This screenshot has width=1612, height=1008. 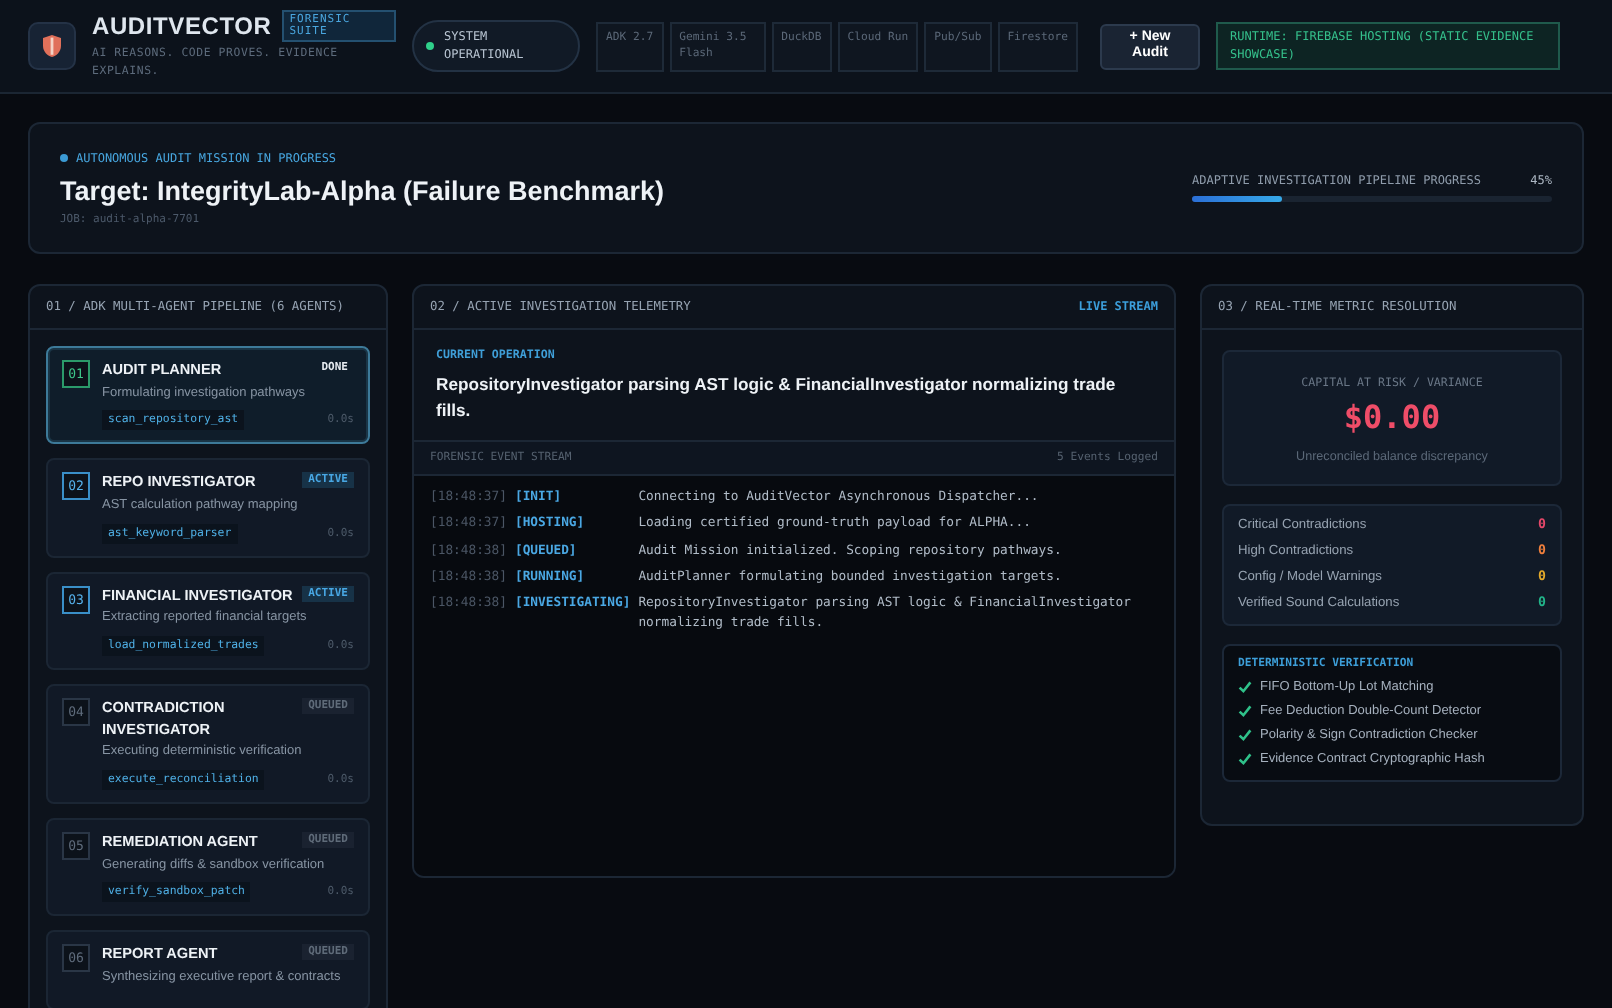 What do you see at coordinates (777, 398) in the screenshot?
I see `operation-text: RepositoryInvestigator parsing AST logic & FinancialInvestigator normalizing trade fills.` at bounding box center [777, 398].